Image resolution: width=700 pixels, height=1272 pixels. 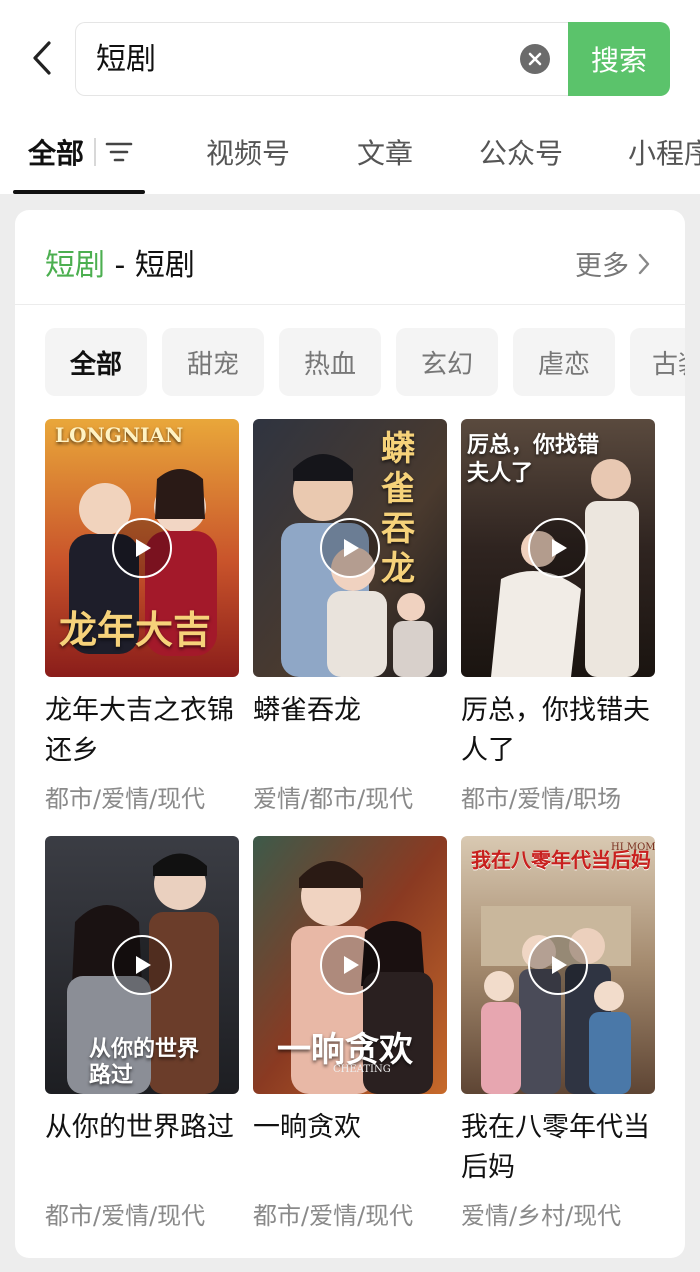 What do you see at coordinates (95, 152) in the screenshot?
I see `tab-divider` at bounding box center [95, 152].